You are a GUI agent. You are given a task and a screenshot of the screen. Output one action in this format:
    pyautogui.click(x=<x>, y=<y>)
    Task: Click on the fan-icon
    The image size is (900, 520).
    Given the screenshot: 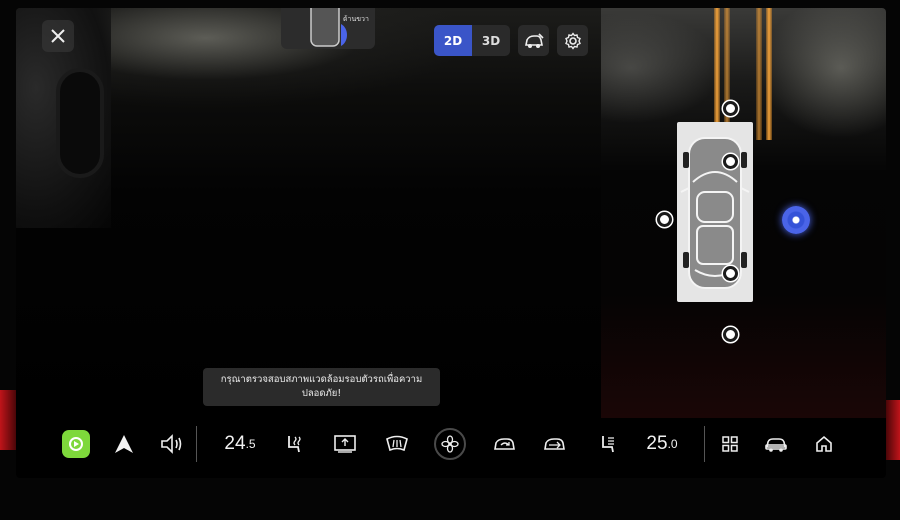 What is the action you would take?
    pyautogui.click(x=450, y=444)
    